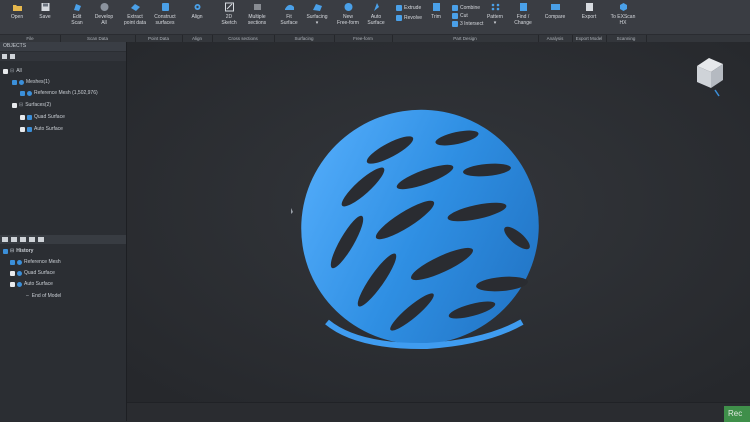 The width and height of the screenshot is (750, 422). I want to click on surfacing-icon, so click(317, 7).